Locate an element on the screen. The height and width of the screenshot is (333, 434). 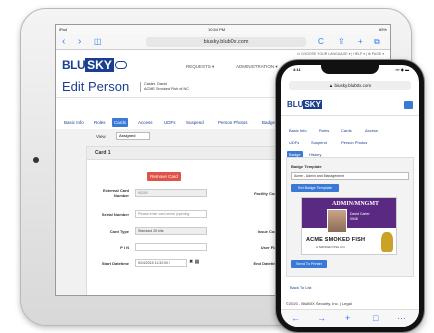
send-to-printer-button: Send To Printer is located at coordinates (309, 264).